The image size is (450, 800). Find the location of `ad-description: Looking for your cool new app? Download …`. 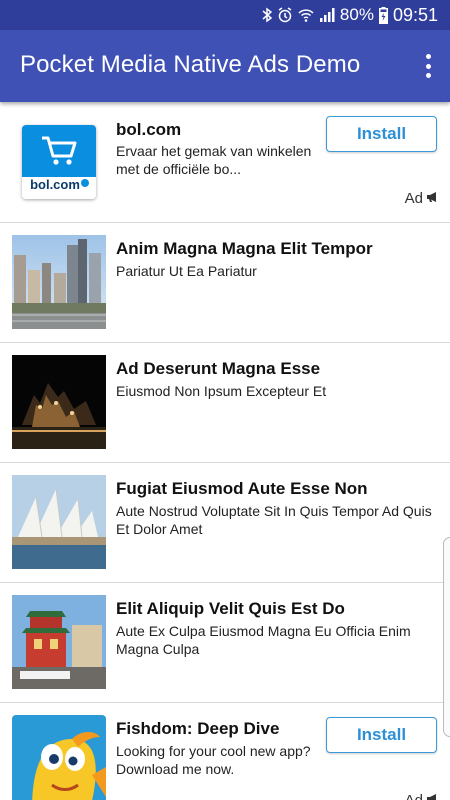

ad-description: Looking for your cool new app? Download … is located at coordinates (213, 760).